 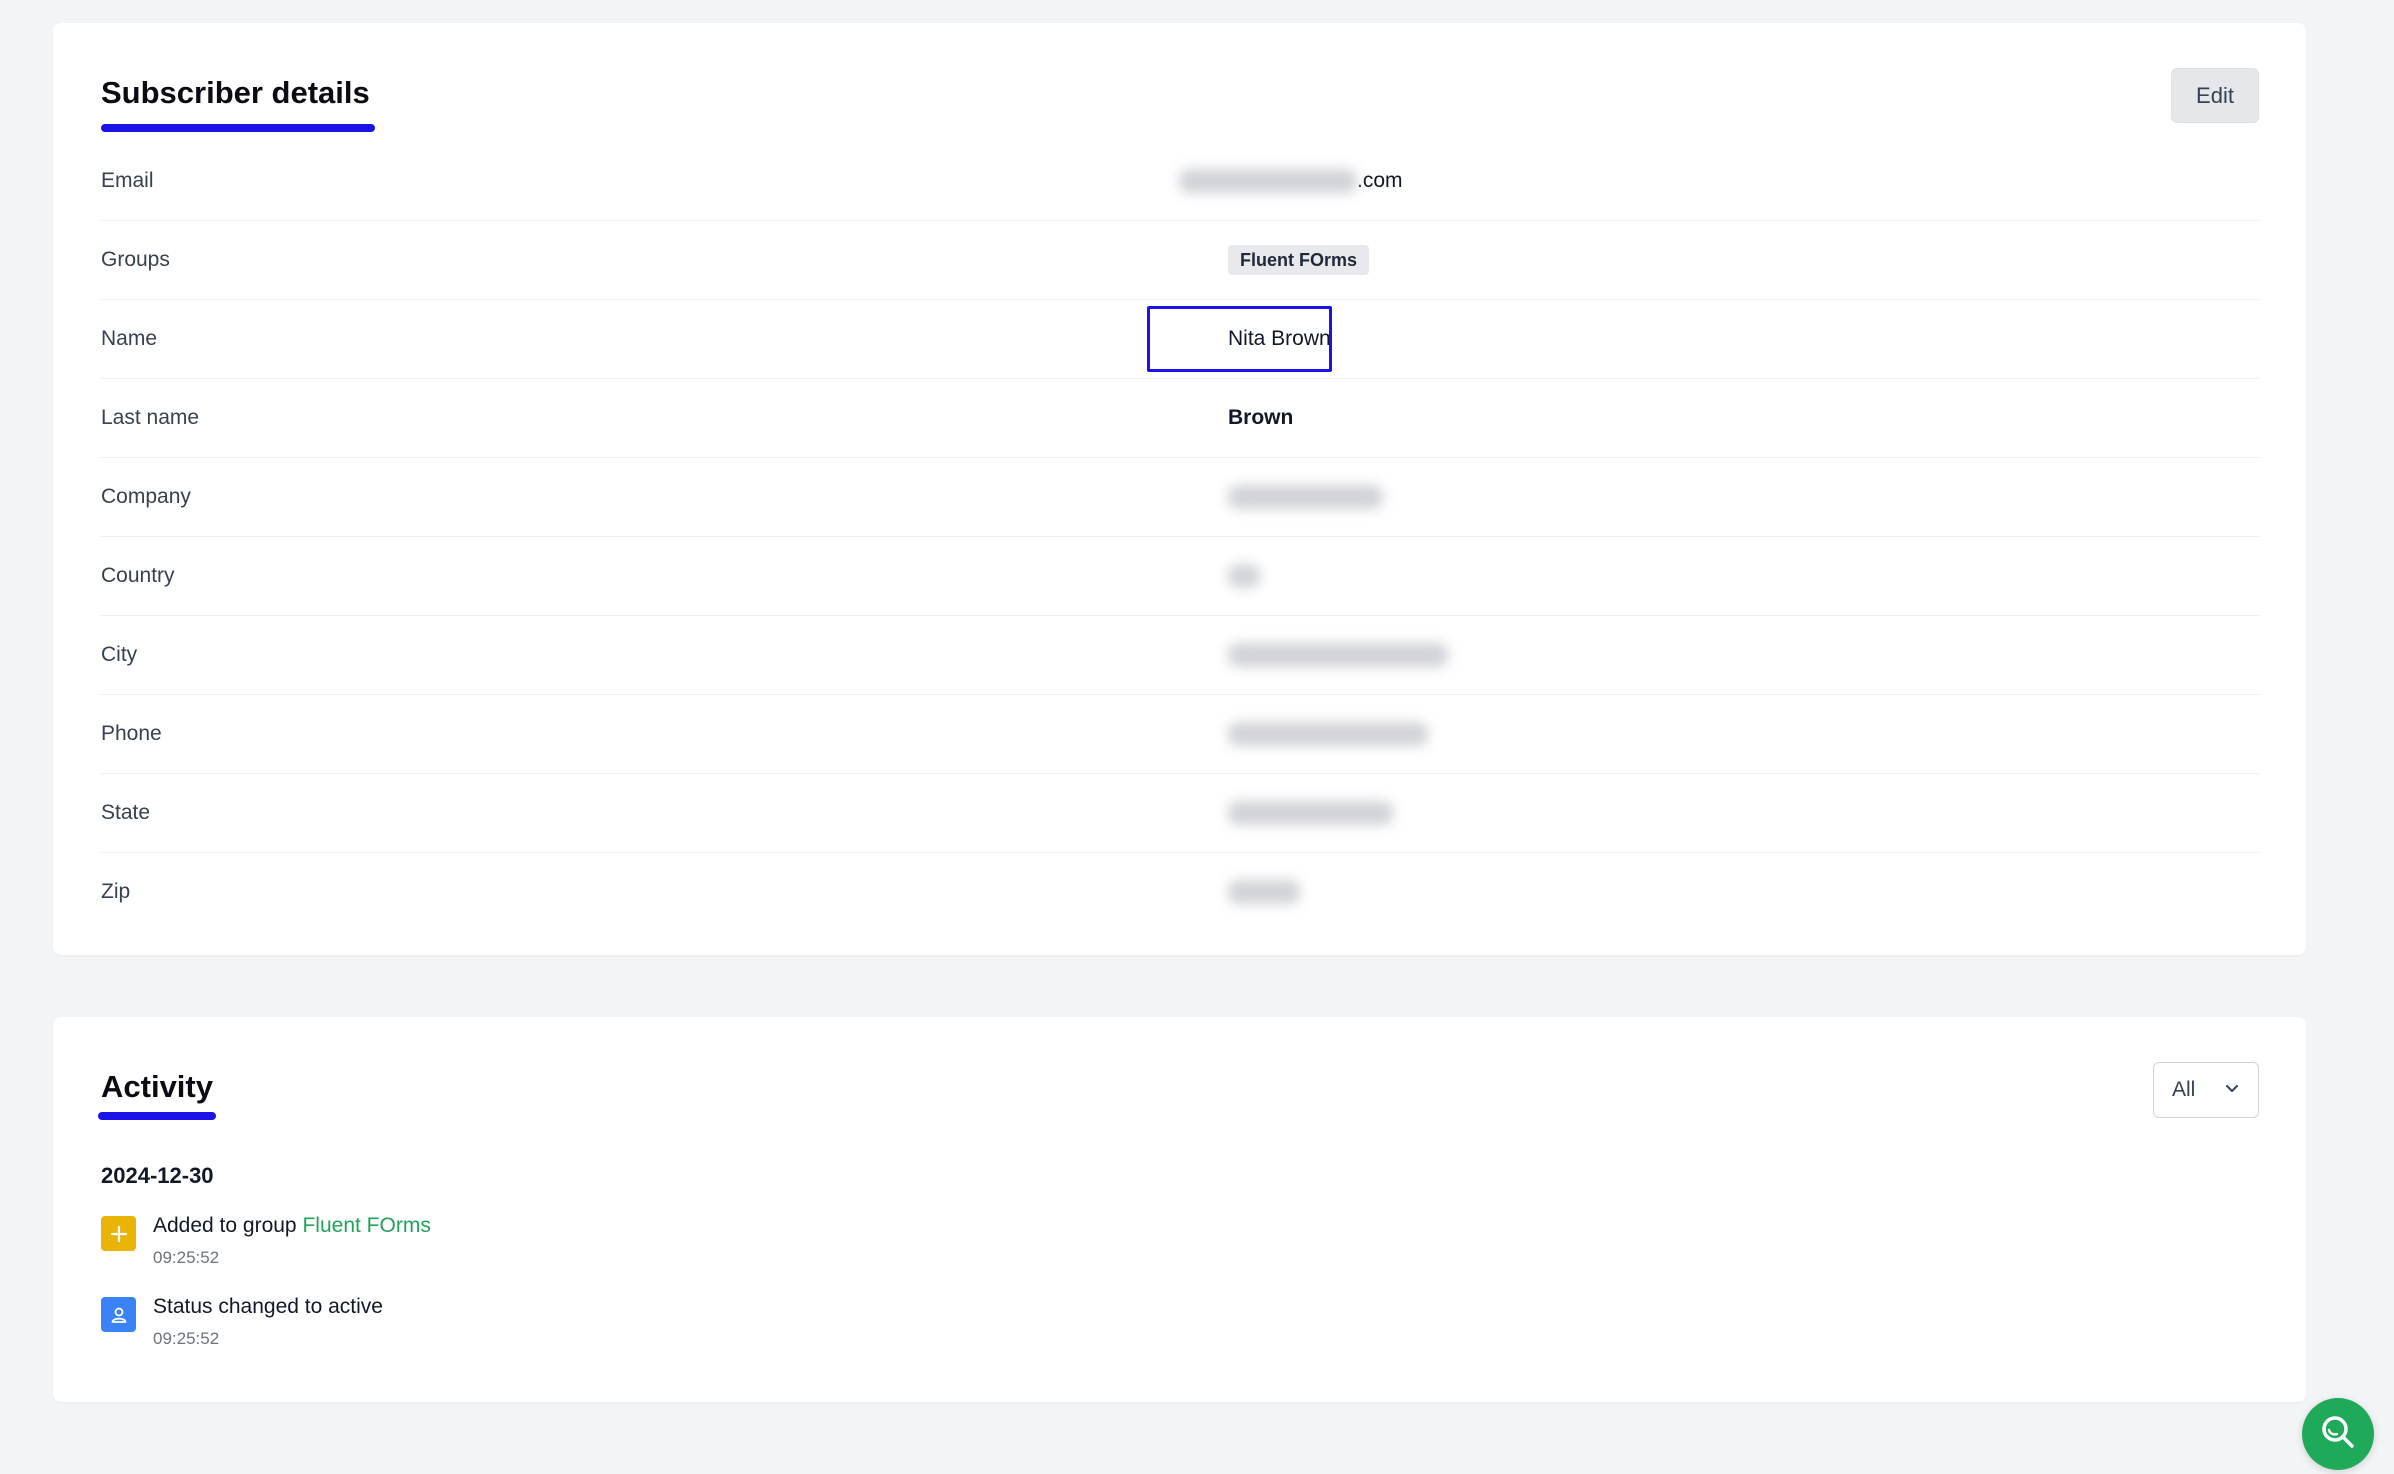 I want to click on detail-label: Name, so click(x=129, y=338).